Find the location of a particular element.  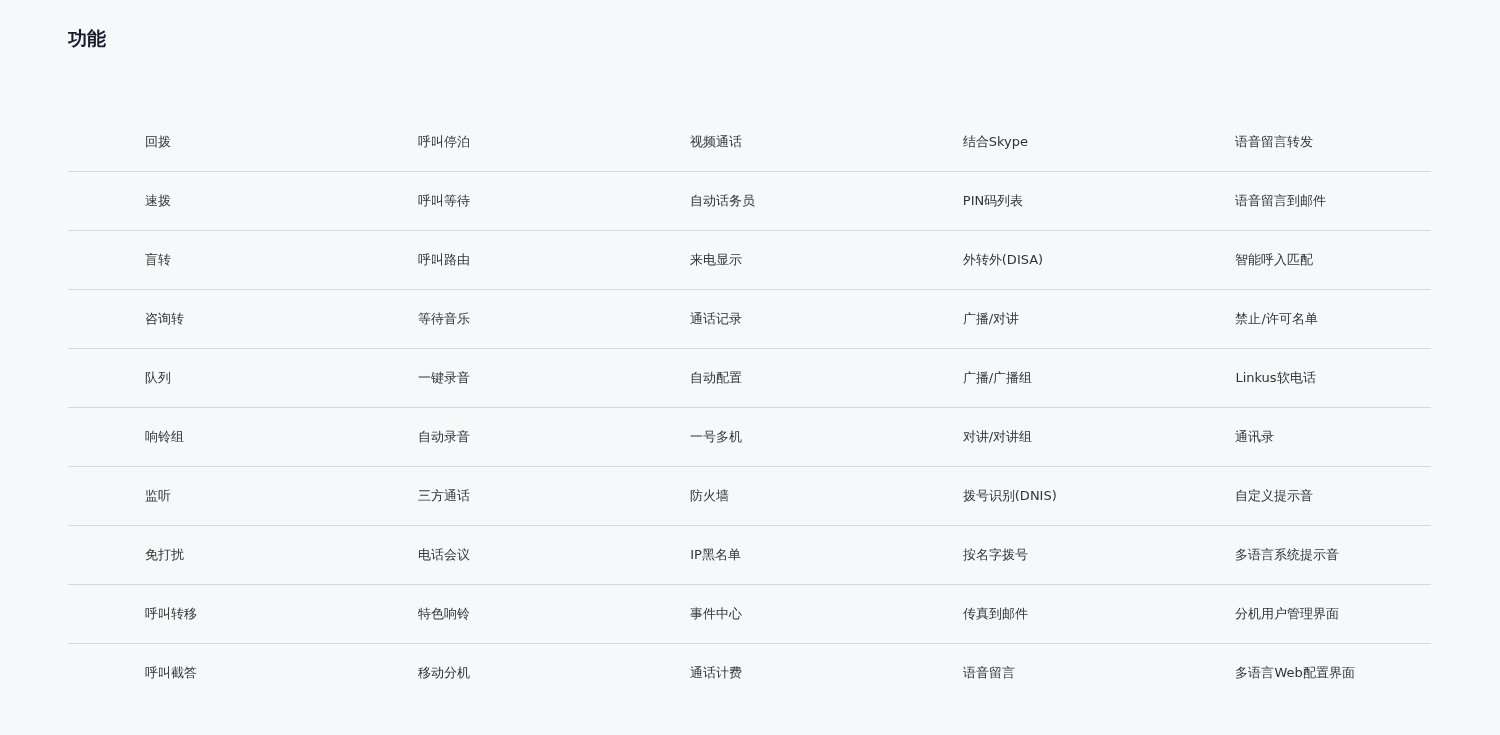

feature-name: 速拨 is located at coordinates (158, 200).